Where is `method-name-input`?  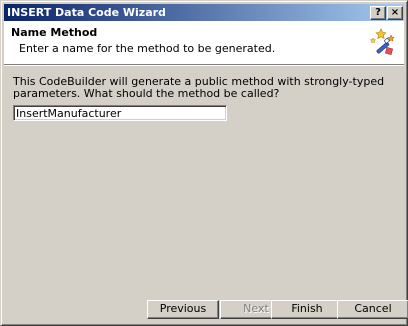 method-name-input is located at coordinates (120, 113).